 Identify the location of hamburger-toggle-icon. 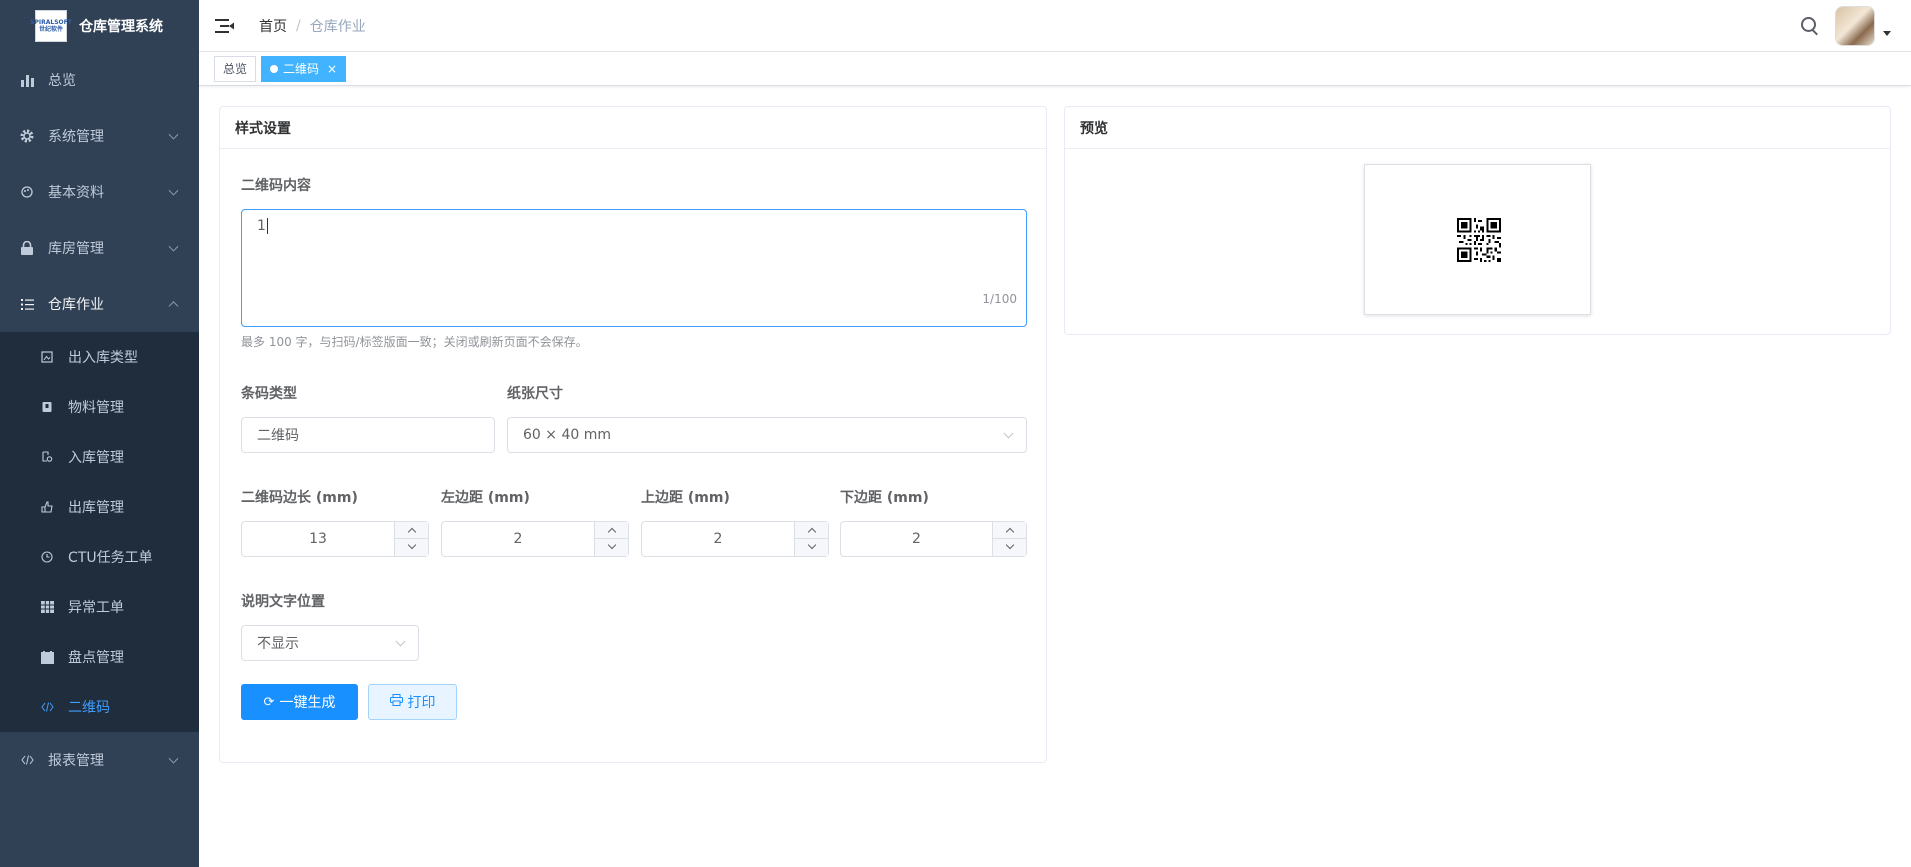
(225, 26).